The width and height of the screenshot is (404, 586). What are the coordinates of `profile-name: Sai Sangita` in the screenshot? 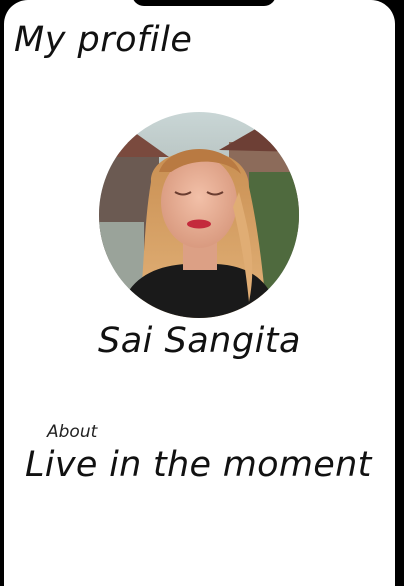 It's located at (199, 341).